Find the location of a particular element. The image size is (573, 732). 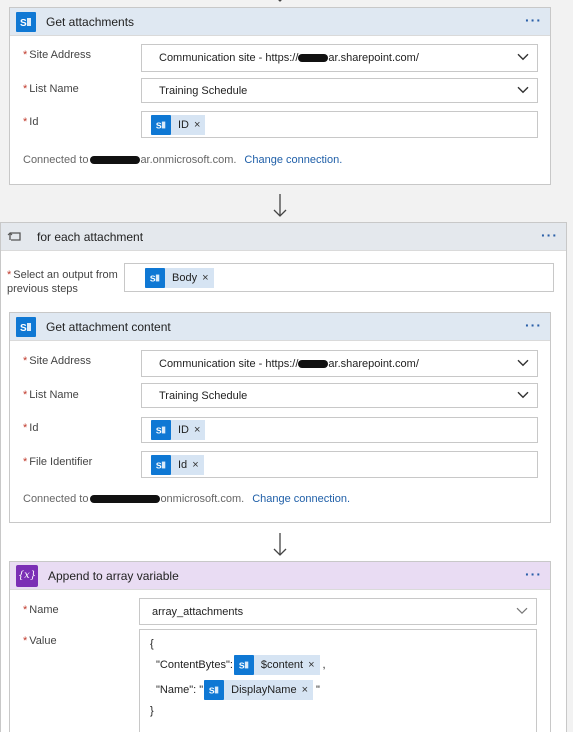

display-name-token: S DisplayName × is located at coordinates (259, 690).